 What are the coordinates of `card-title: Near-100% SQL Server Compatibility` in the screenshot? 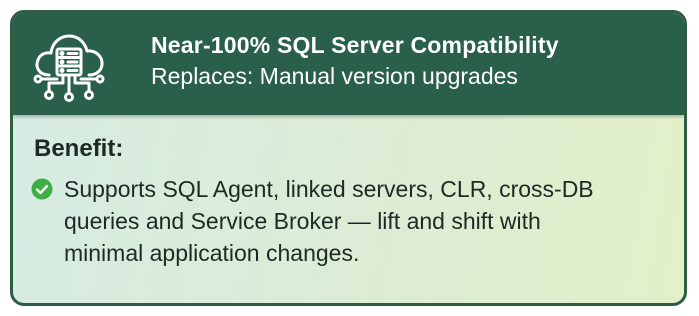 It's located at (355, 45).